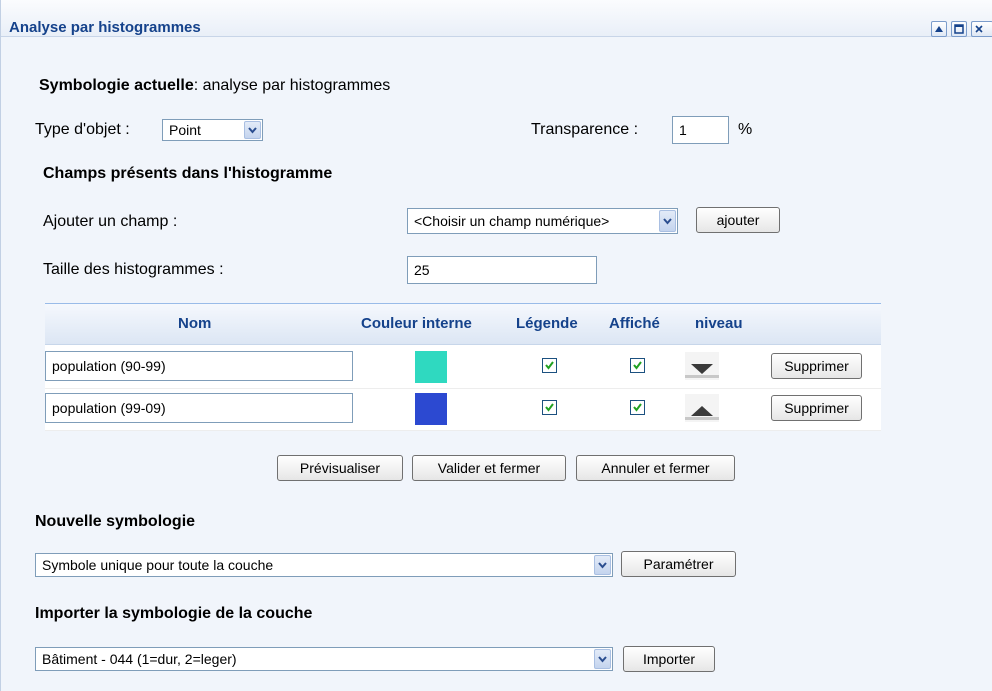 This screenshot has width=992, height=691. I want to click on header-legend: Légende, so click(547, 323).